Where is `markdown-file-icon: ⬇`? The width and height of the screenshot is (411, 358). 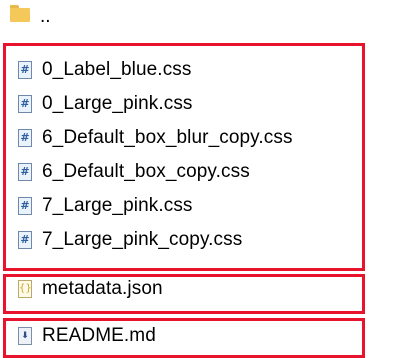
markdown-file-icon: ⬇ is located at coordinates (25, 336).